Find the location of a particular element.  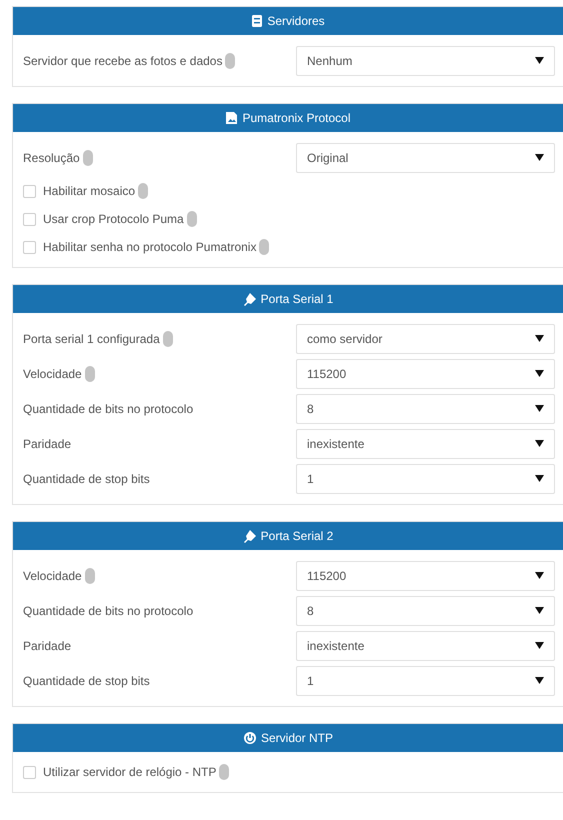

checkbox-label: Utilizar servidor de relógio - NTP is located at coordinates (129, 772).